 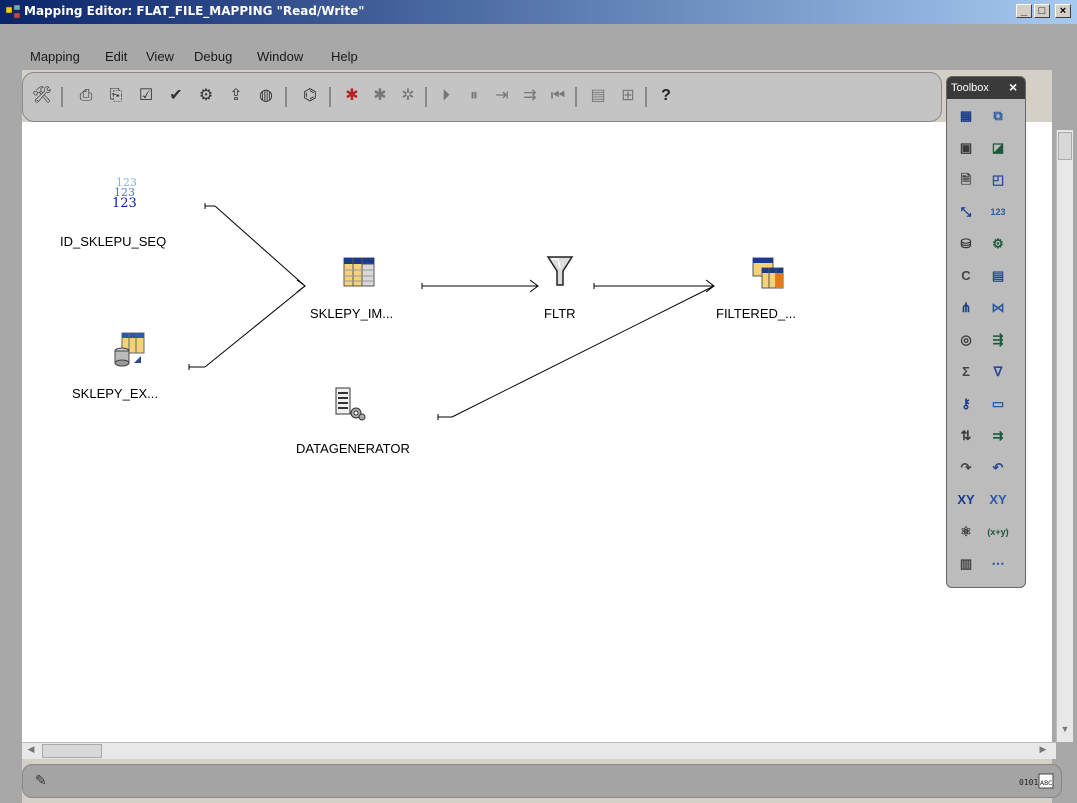 What do you see at coordinates (206, 96) in the screenshot?
I see `generate-icon: ⚙` at bounding box center [206, 96].